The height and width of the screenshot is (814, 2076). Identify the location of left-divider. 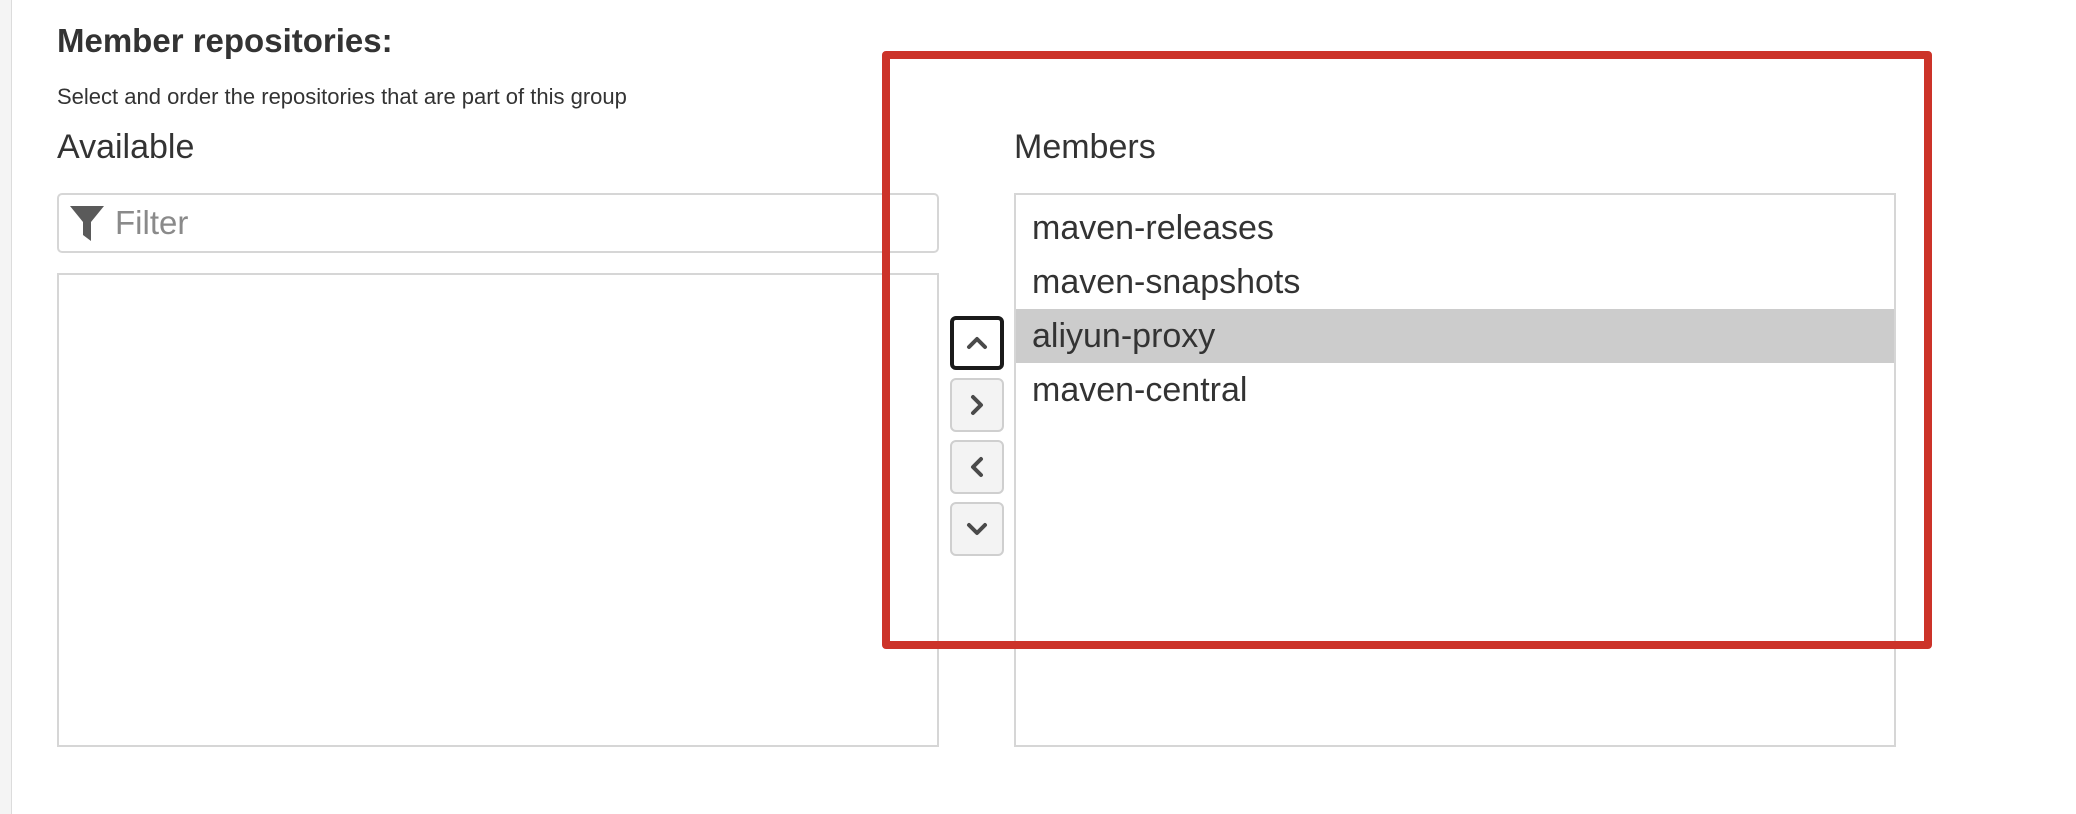
(6, 407).